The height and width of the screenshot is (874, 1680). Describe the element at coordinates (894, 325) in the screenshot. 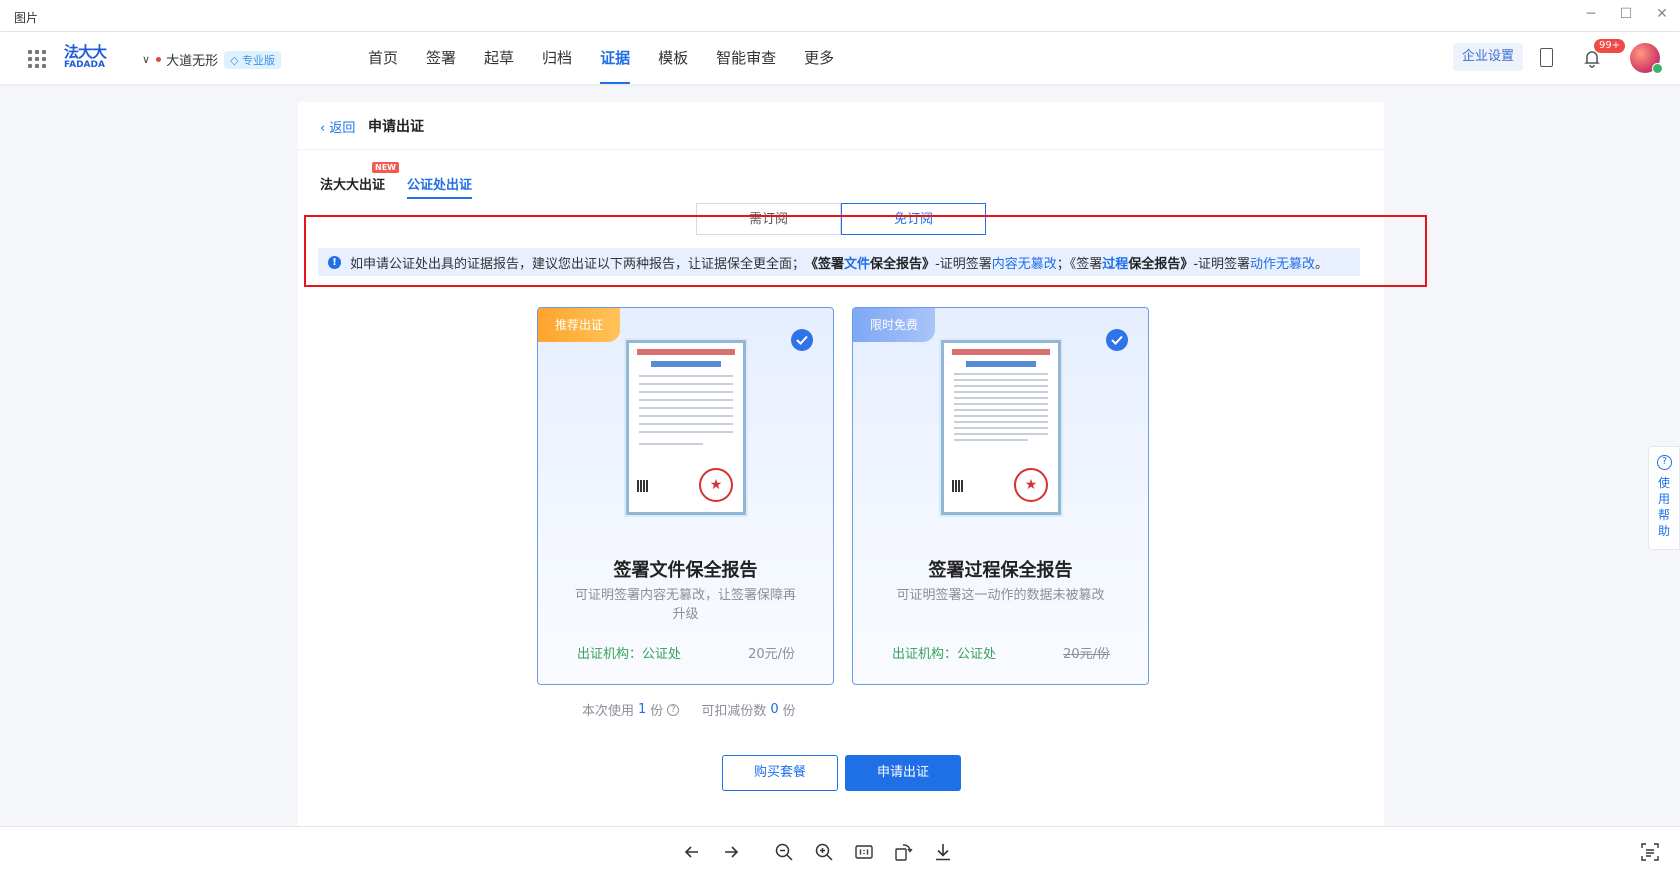

I see `card-ribbon: 限时免费` at that location.